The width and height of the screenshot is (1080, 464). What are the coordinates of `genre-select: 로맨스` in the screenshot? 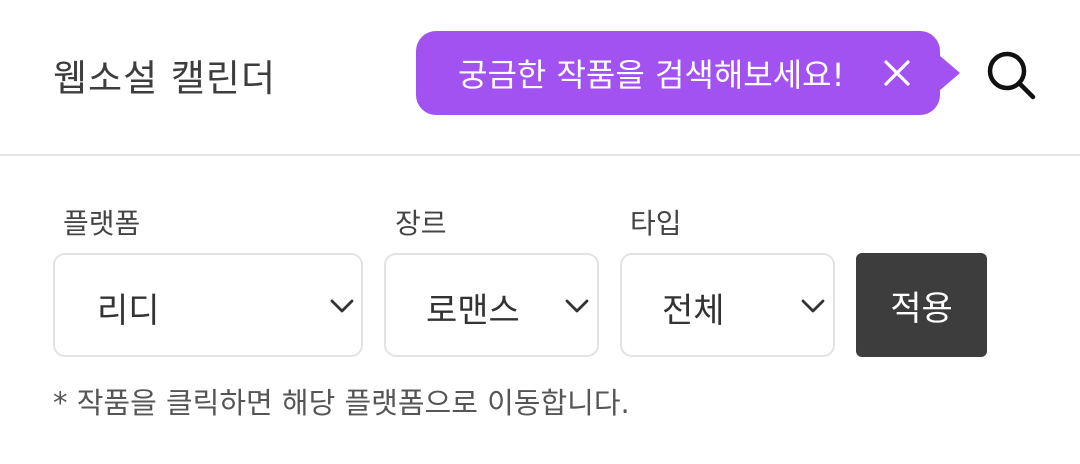 It's located at (491, 305).